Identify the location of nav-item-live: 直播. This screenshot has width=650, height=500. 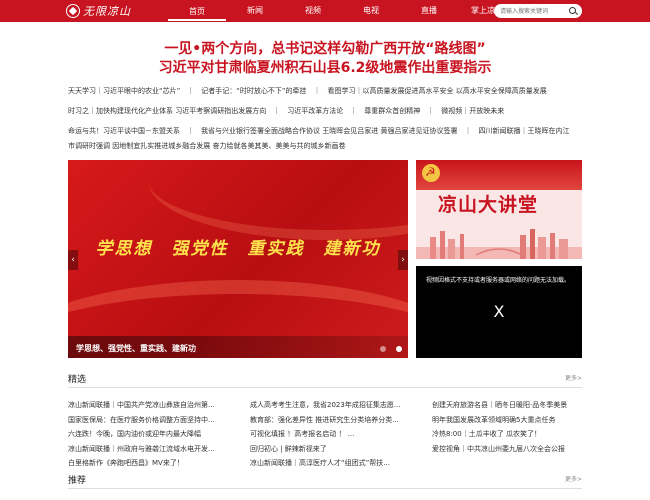
(429, 11).